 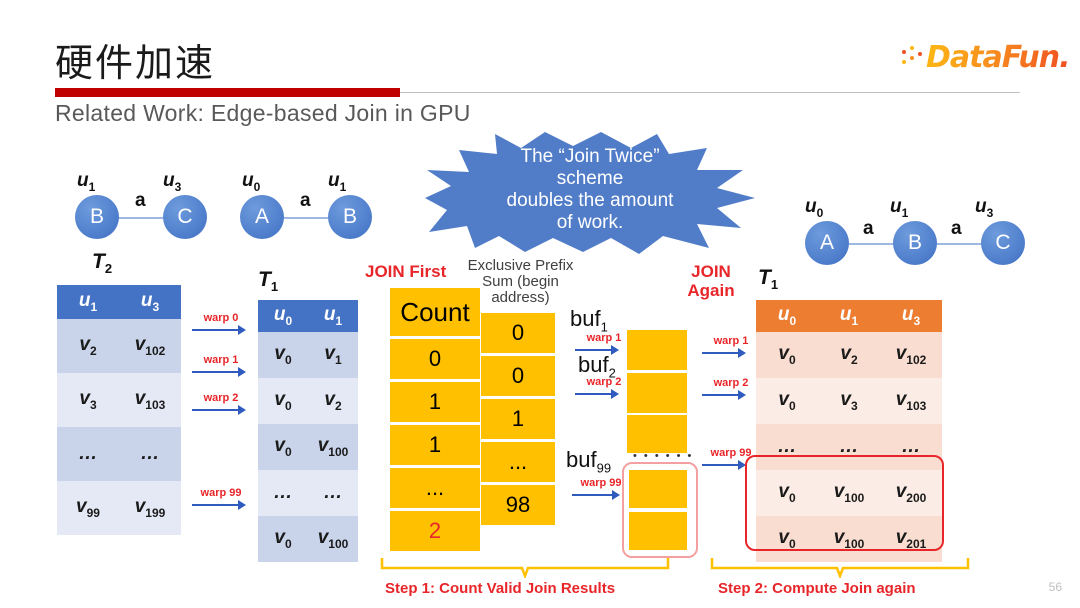 I want to click on table-header-row: u0 u1 u3, so click(x=849, y=316).